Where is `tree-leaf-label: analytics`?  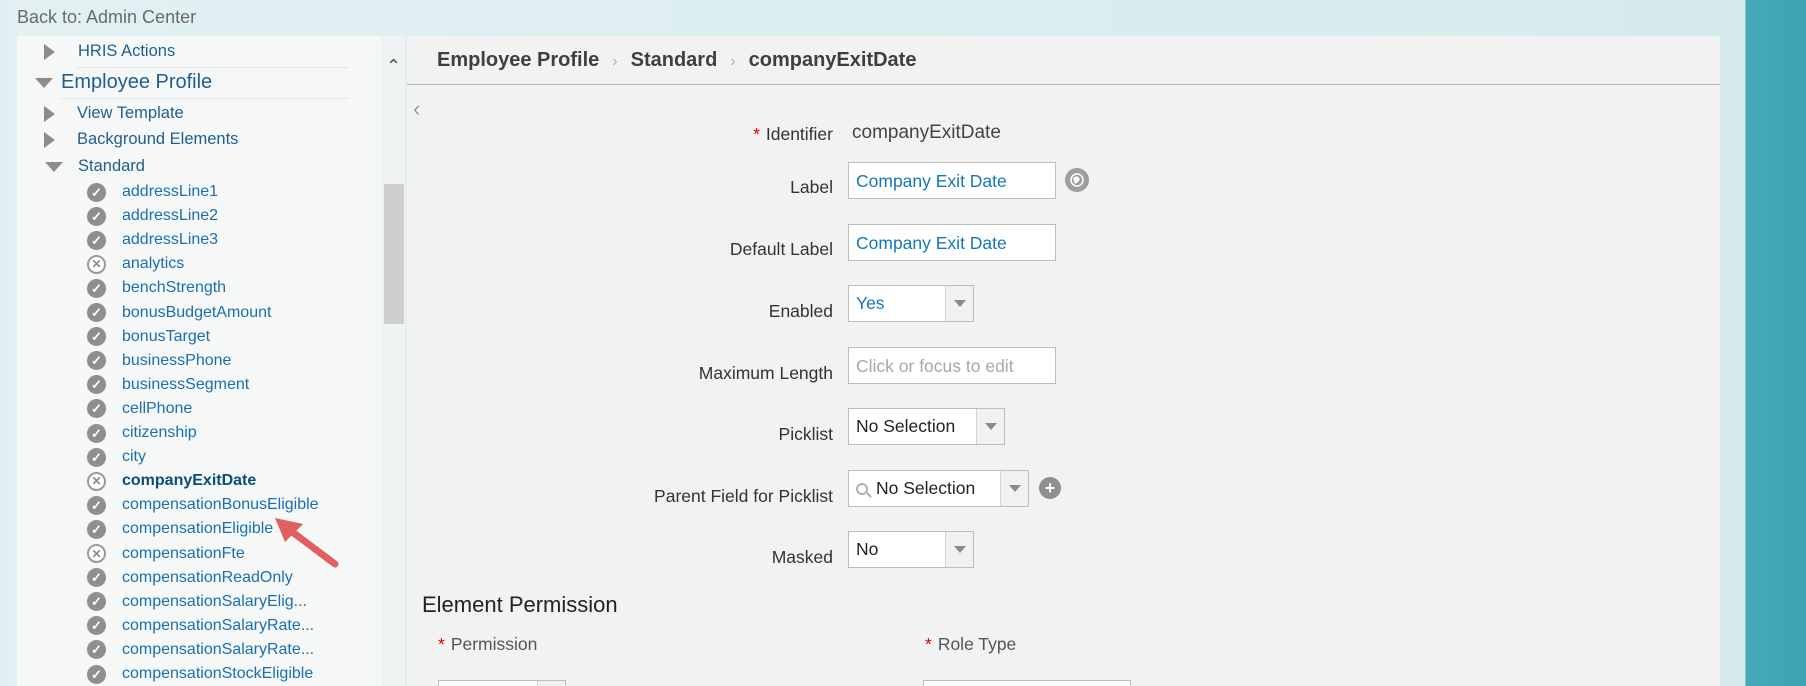
tree-leaf-label: analytics is located at coordinates (153, 264).